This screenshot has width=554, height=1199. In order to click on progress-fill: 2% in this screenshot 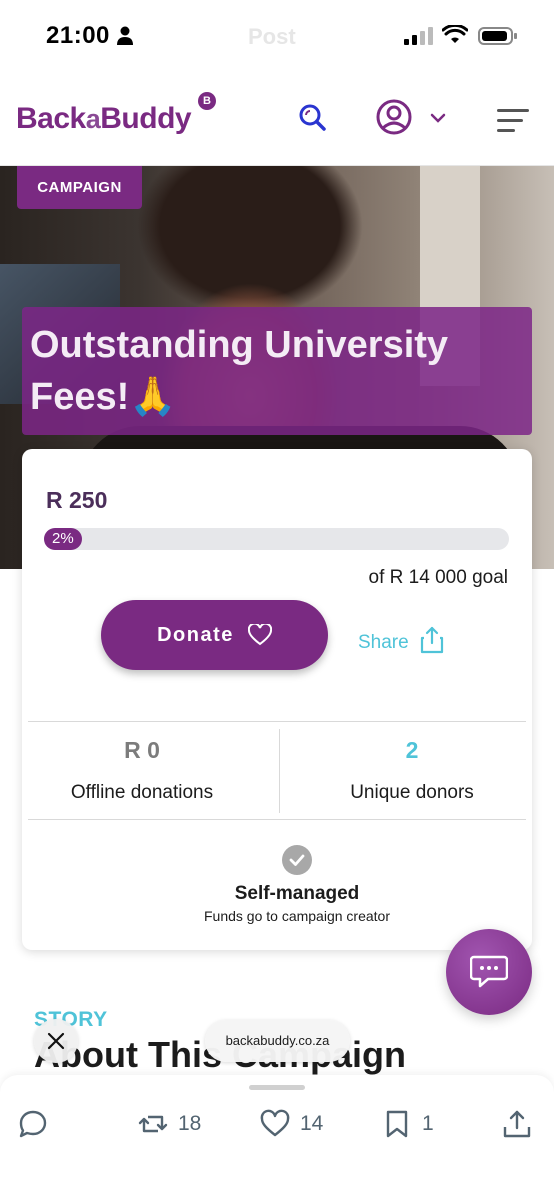, I will do `click(63, 539)`.